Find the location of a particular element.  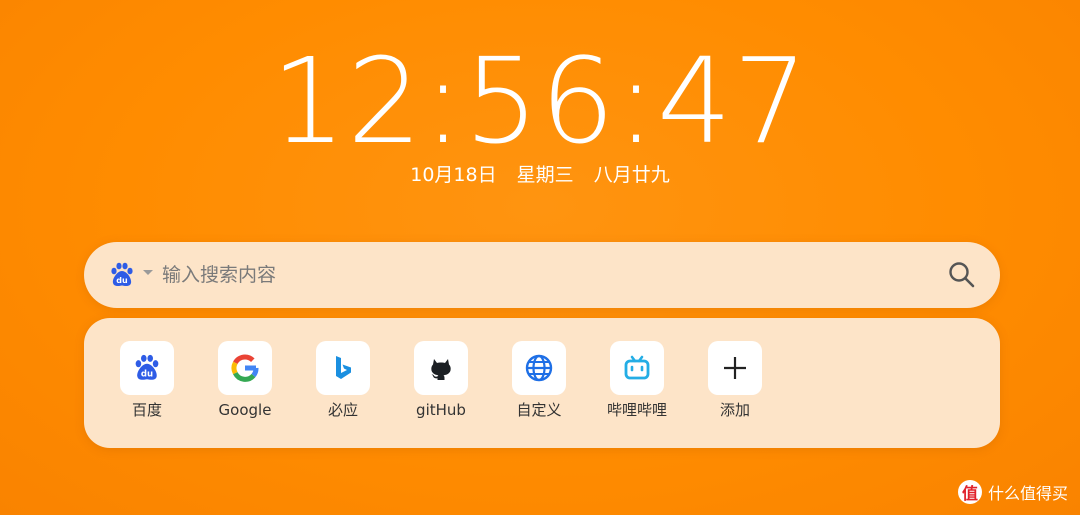

globe-icon is located at coordinates (539, 368).